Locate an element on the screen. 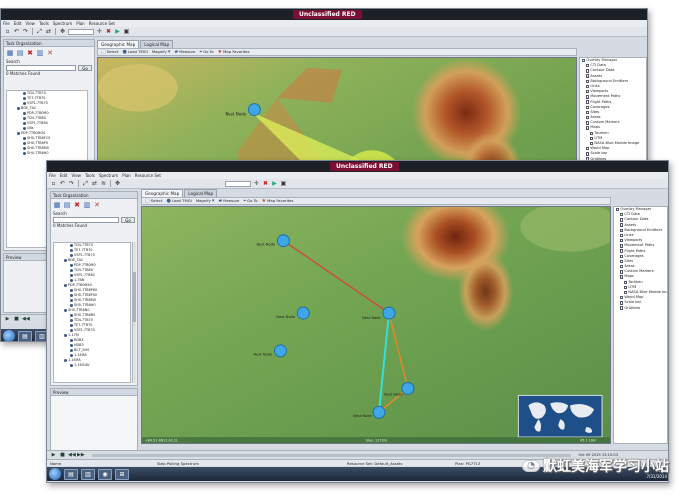 The width and height of the screenshot is (683, 498). menu-tools: Tools is located at coordinates (44, 23).